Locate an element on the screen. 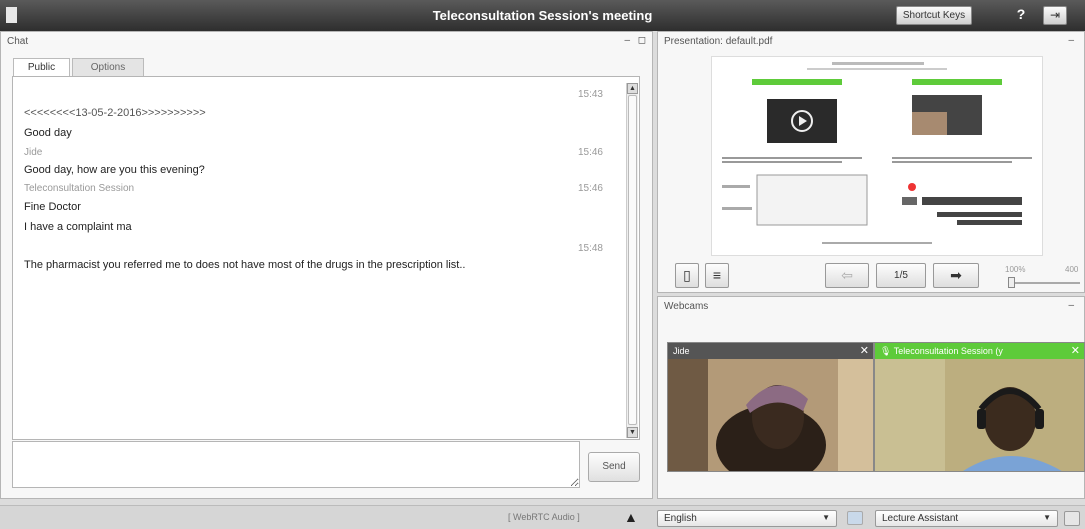  chat-message: Fine Doctor is located at coordinates (52, 207).